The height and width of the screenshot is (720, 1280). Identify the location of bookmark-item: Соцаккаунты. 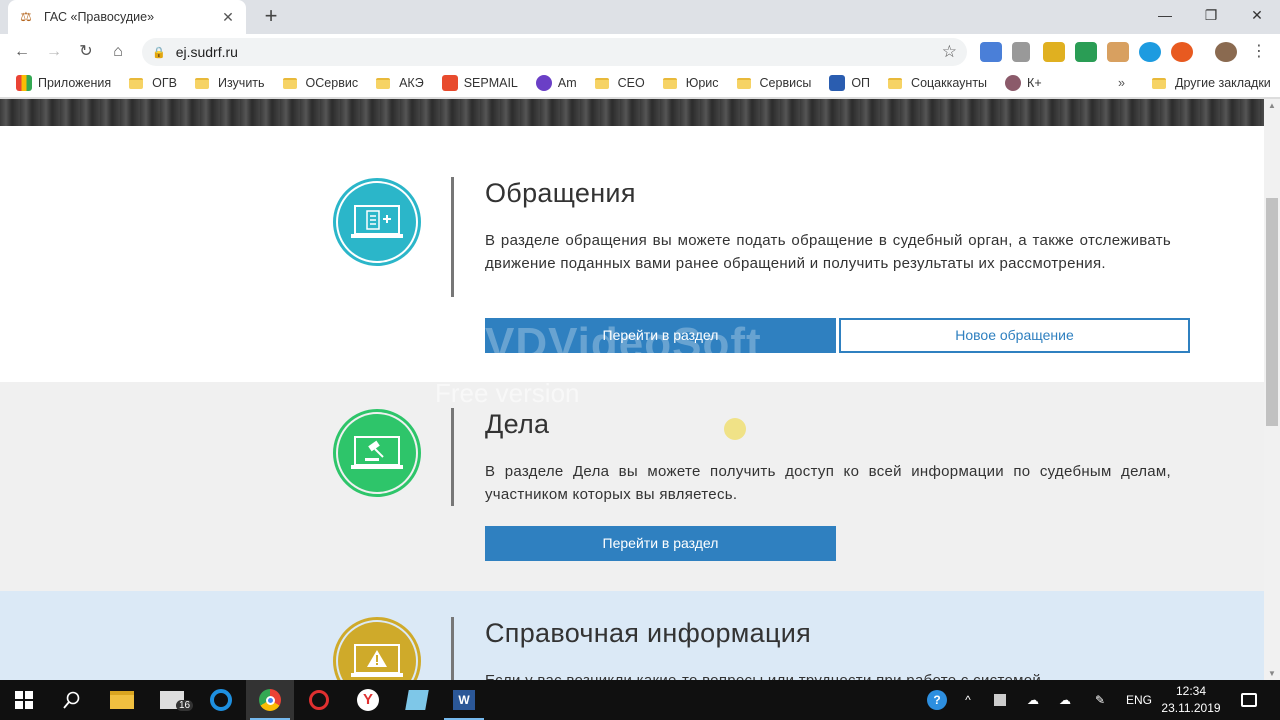
(937, 83).